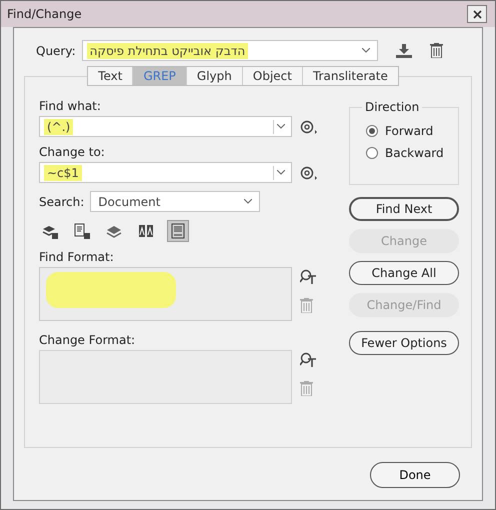  I want to click on group-title: Direction, so click(392, 107).